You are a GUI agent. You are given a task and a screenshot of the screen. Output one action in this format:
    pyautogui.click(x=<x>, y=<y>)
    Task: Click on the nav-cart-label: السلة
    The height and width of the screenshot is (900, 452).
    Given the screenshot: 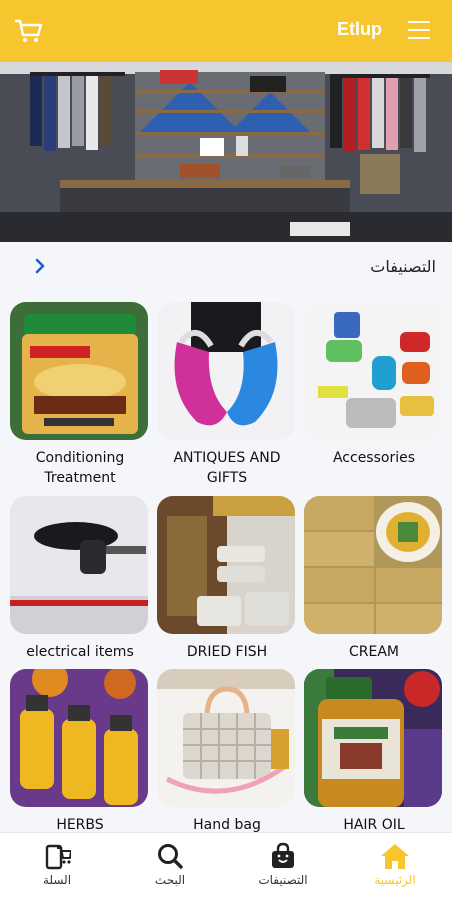 What is the action you would take?
    pyautogui.click(x=57, y=880)
    